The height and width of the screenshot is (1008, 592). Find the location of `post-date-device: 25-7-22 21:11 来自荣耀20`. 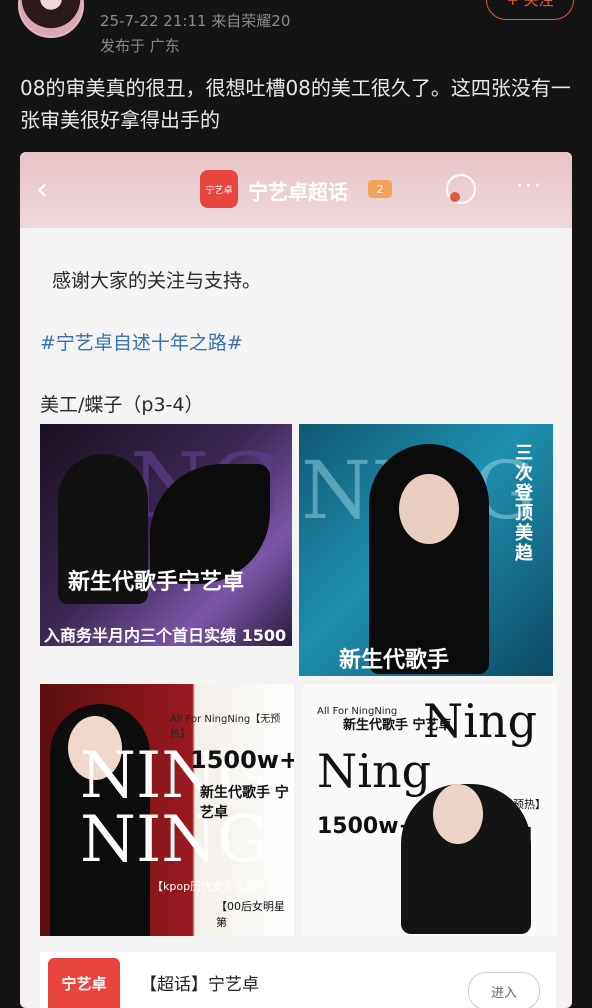

post-date-device: 25-7-22 21:11 来自荣耀20 is located at coordinates (195, 21).